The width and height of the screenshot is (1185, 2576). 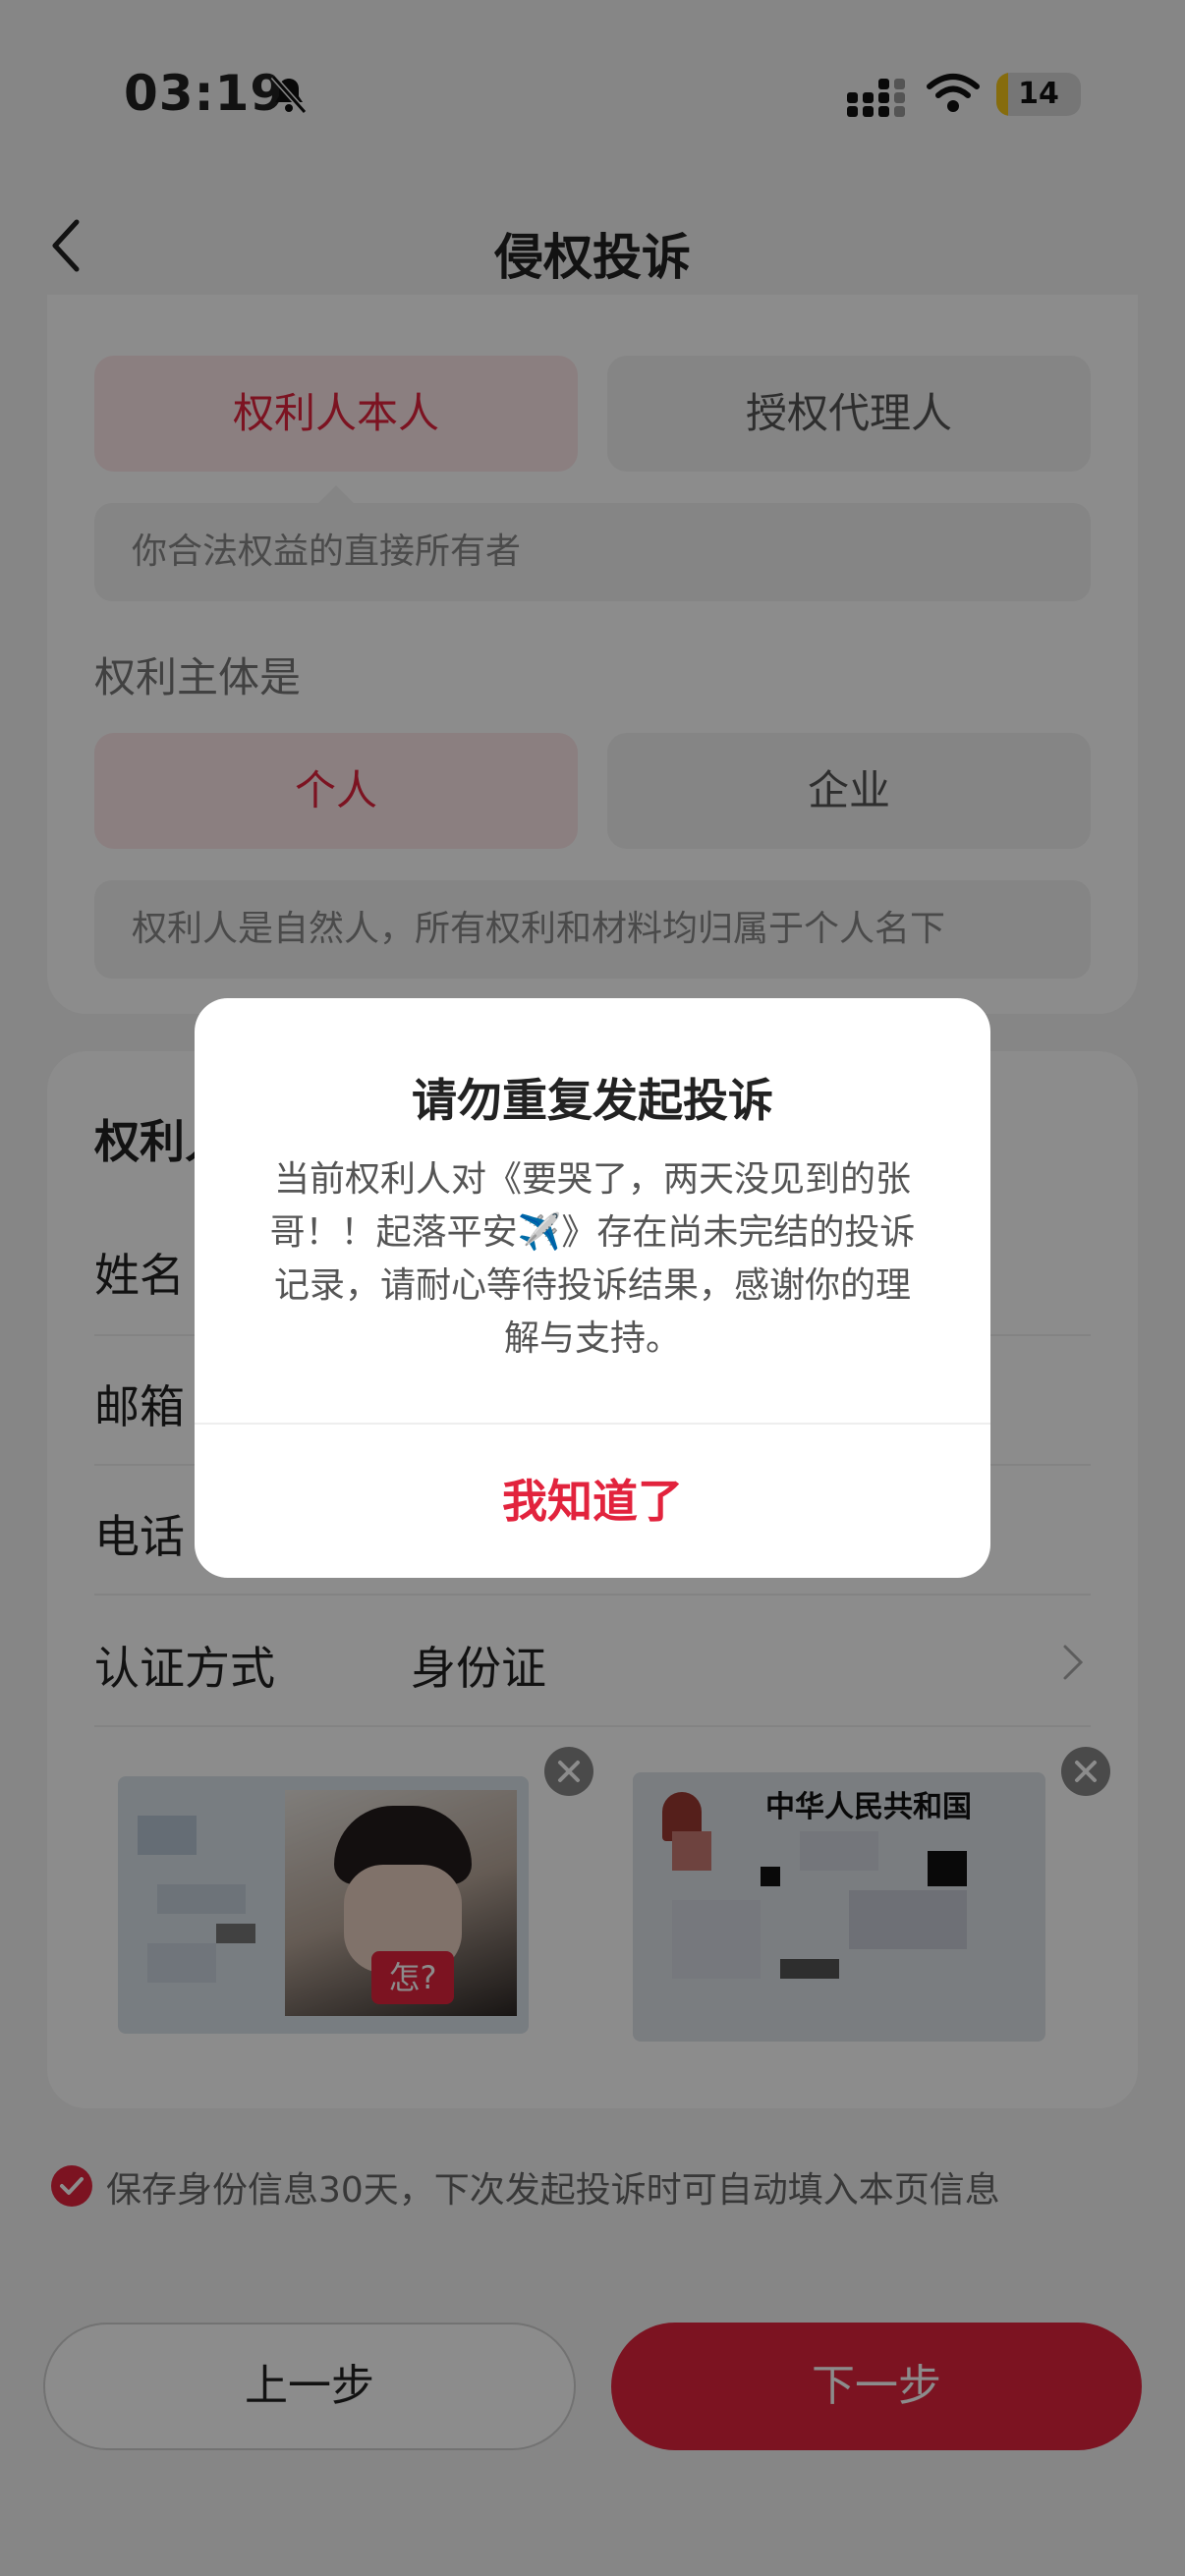 I want to click on acknowledge-button: 我知道了, so click(x=592, y=1501).